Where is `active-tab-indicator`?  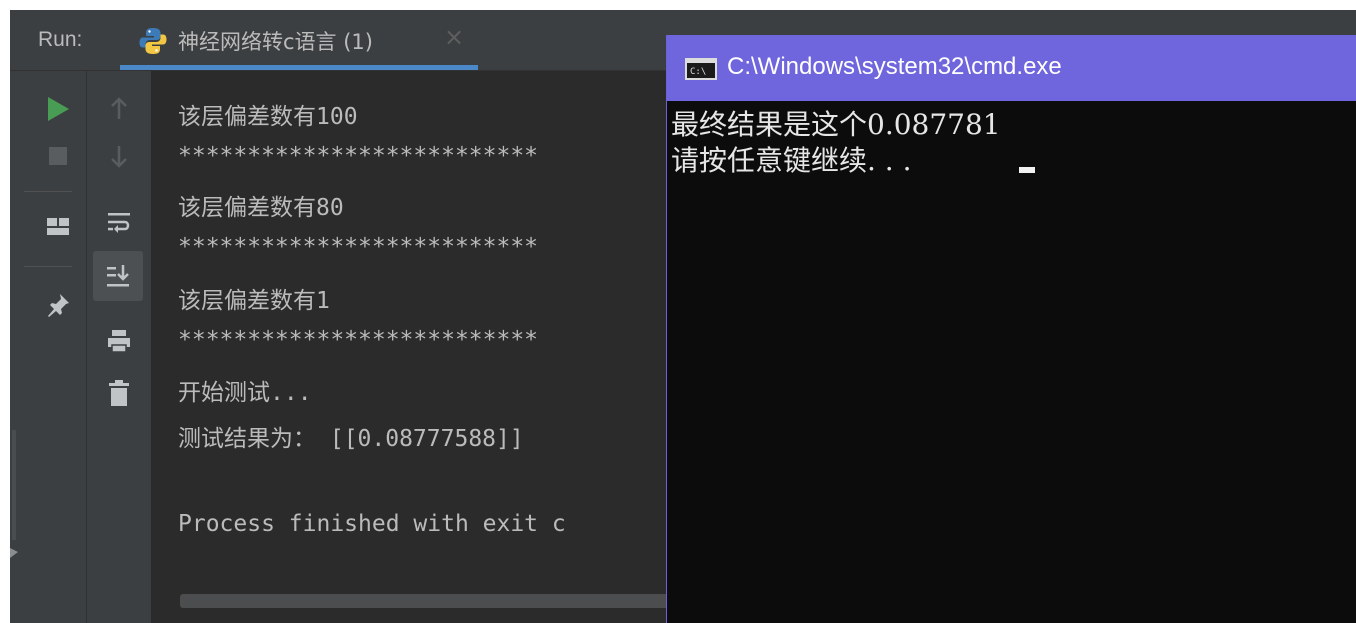
active-tab-indicator is located at coordinates (299, 67).